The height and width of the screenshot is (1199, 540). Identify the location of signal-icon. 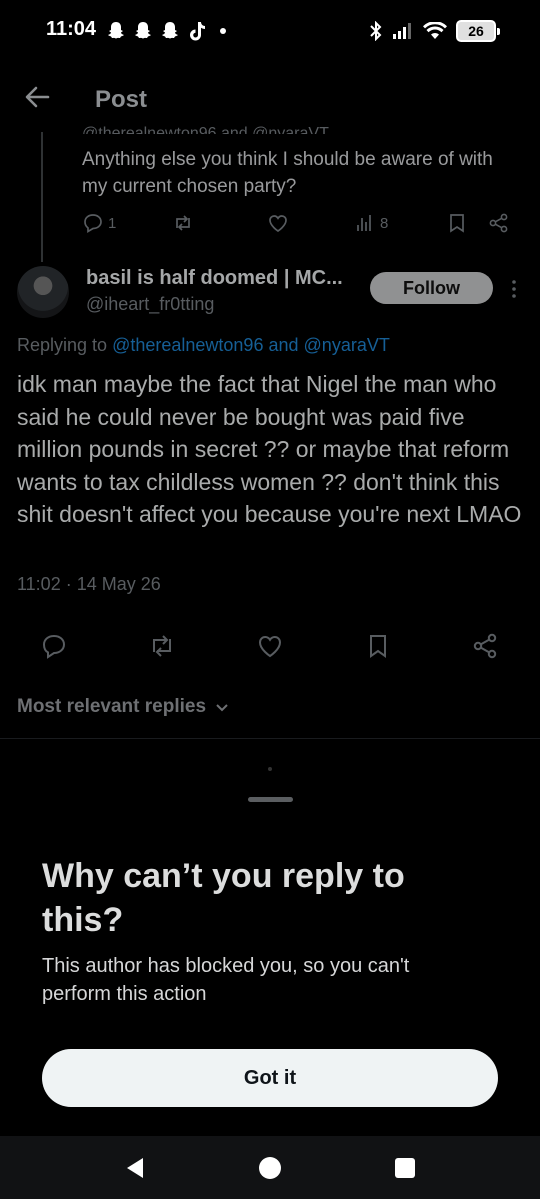
(402, 31).